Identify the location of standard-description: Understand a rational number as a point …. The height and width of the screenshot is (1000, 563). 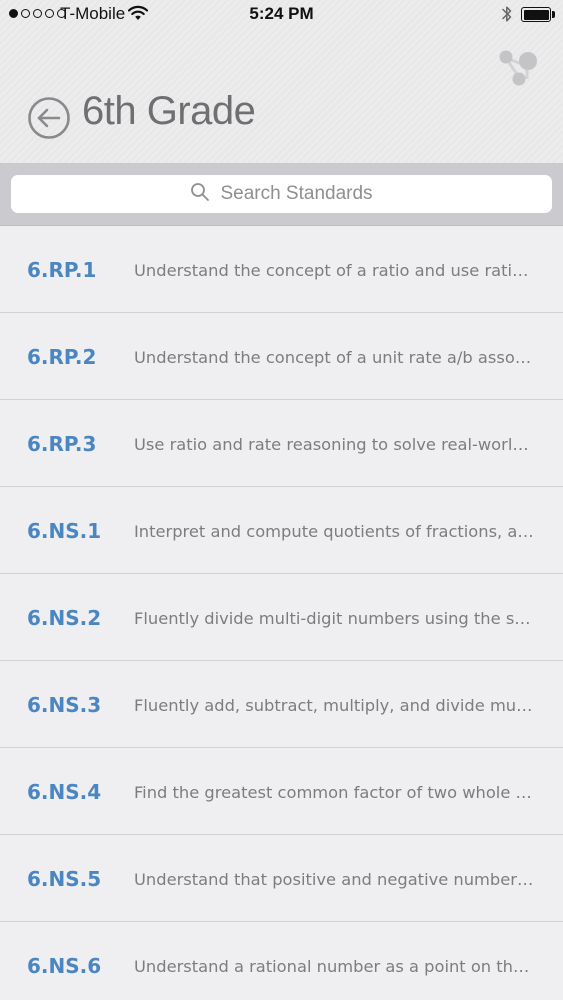
(335, 966).